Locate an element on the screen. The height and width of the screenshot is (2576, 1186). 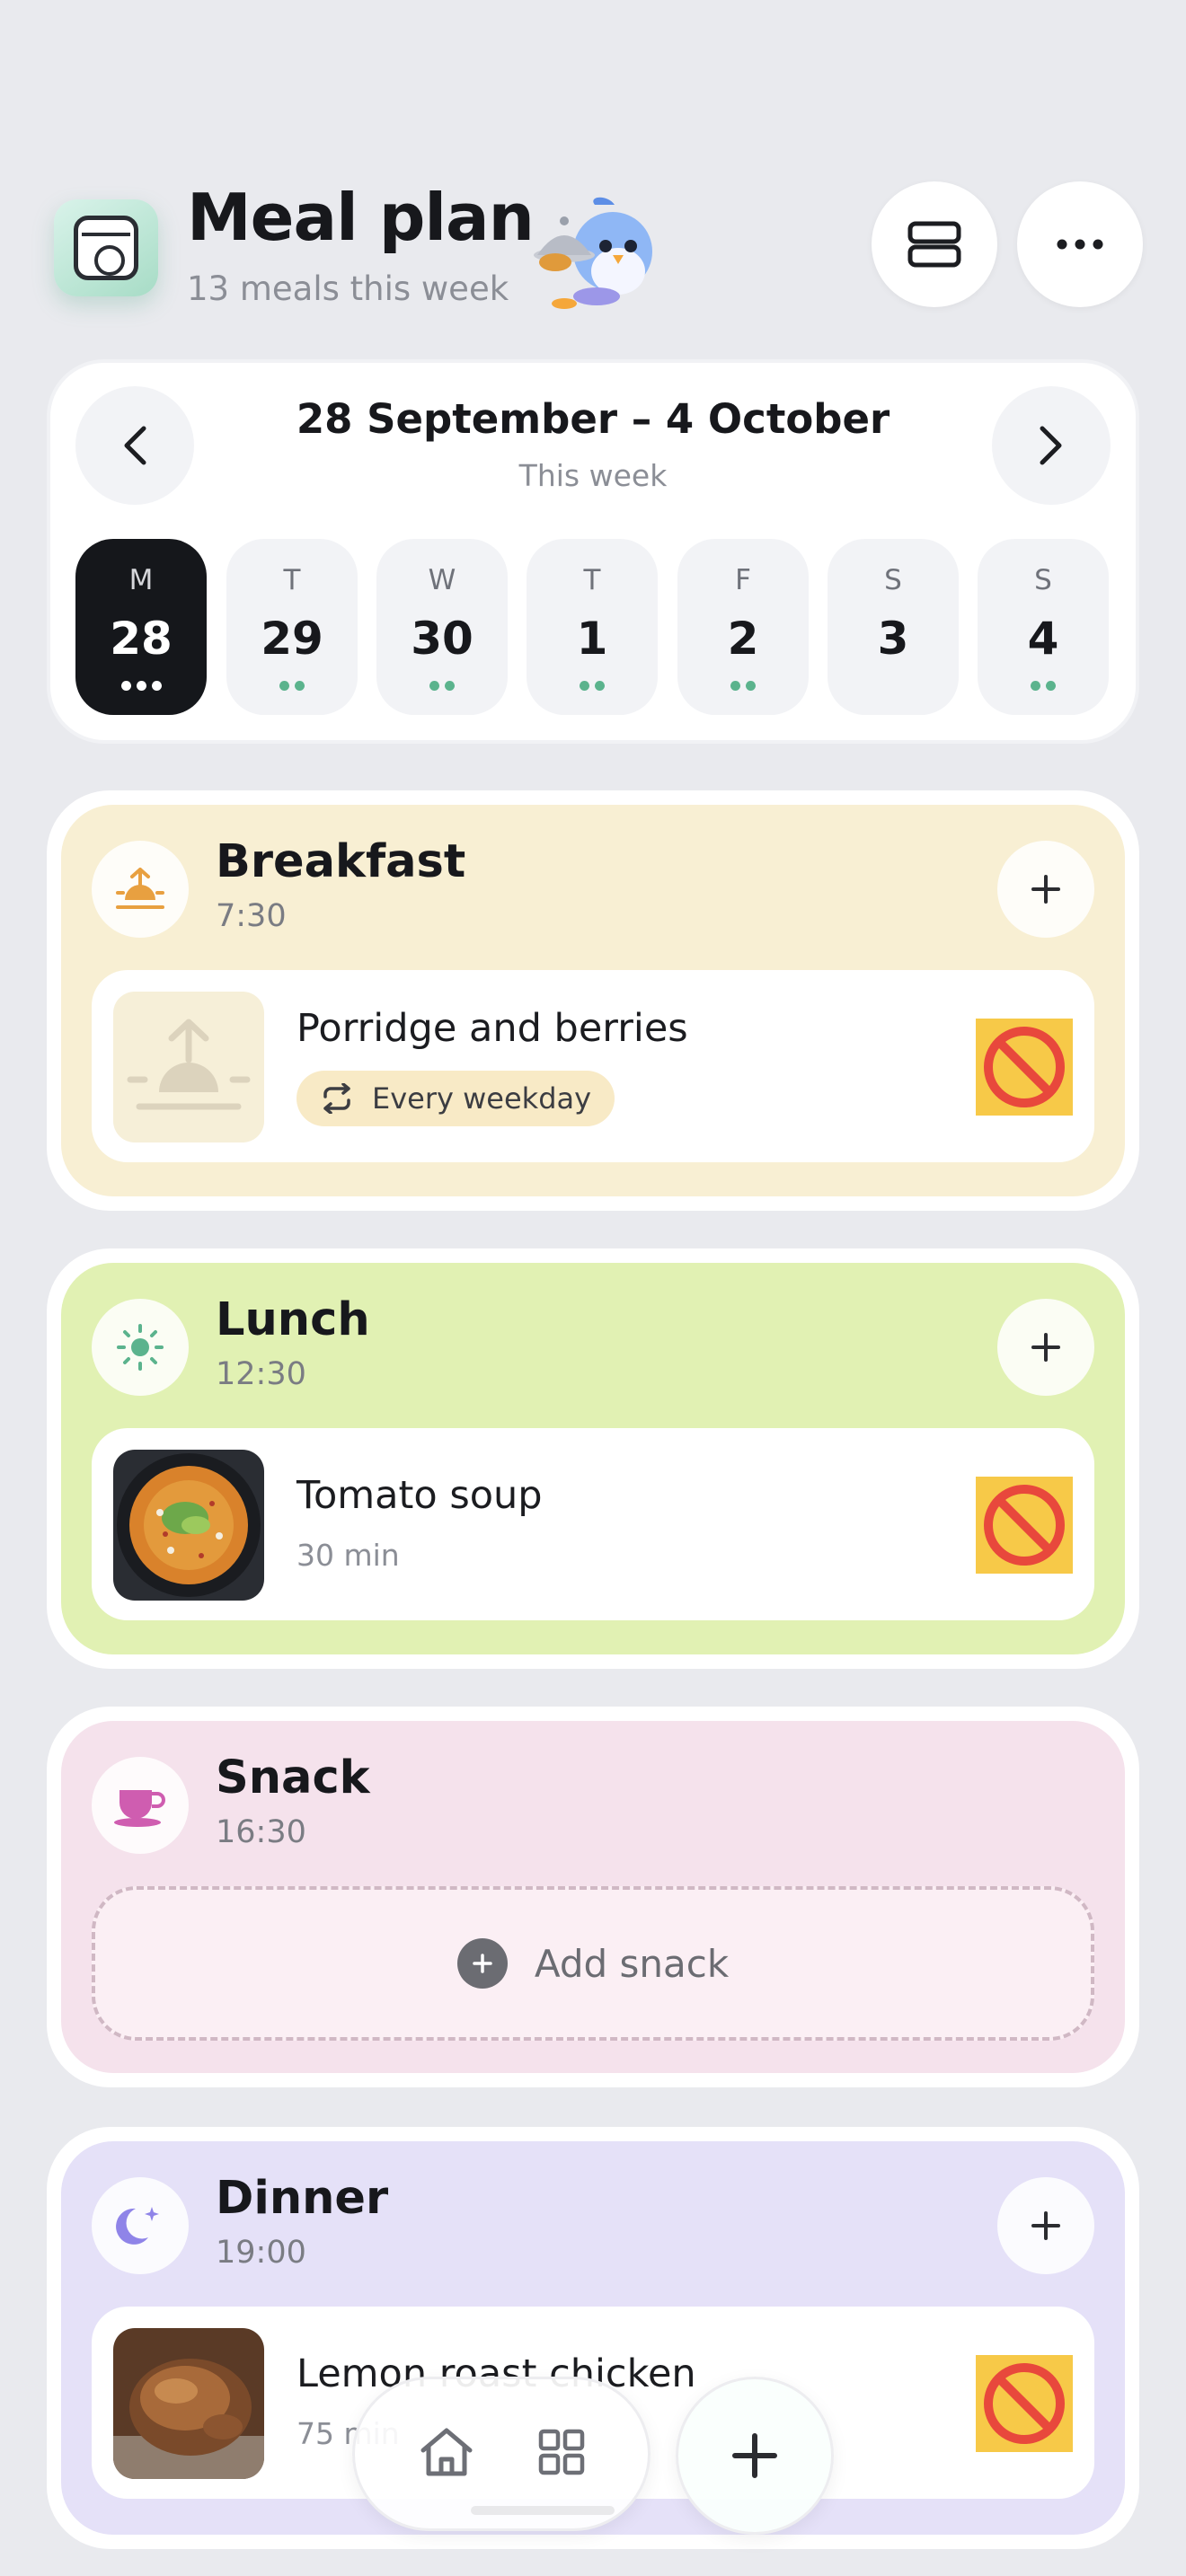
chevron-left-icon is located at coordinates (135, 445).